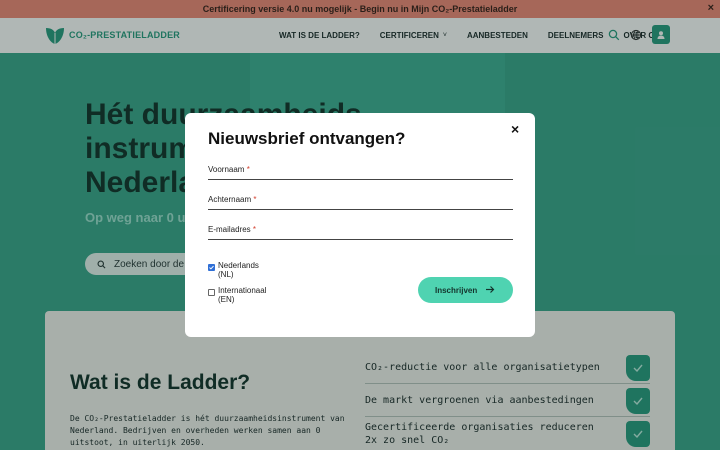 The height and width of the screenshot is (450, 720). I want to click on checkmark-icon, so click(211, 267).